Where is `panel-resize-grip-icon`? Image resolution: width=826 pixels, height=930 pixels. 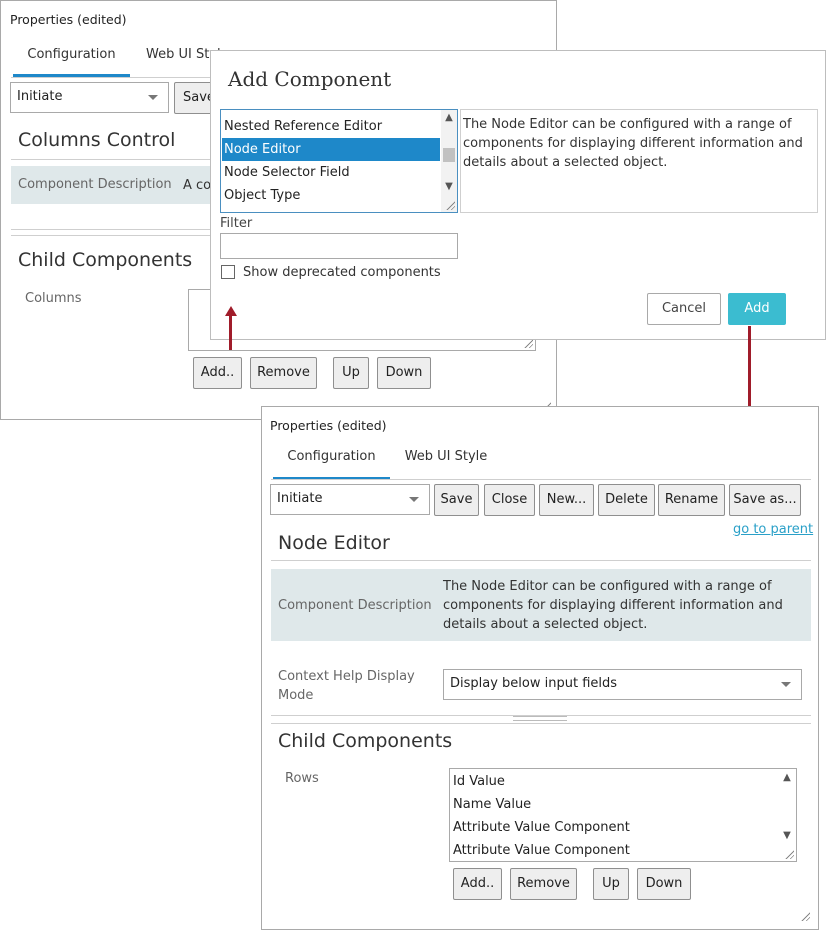
panel-resize-grip-icon is located at coordinates (805, 916).